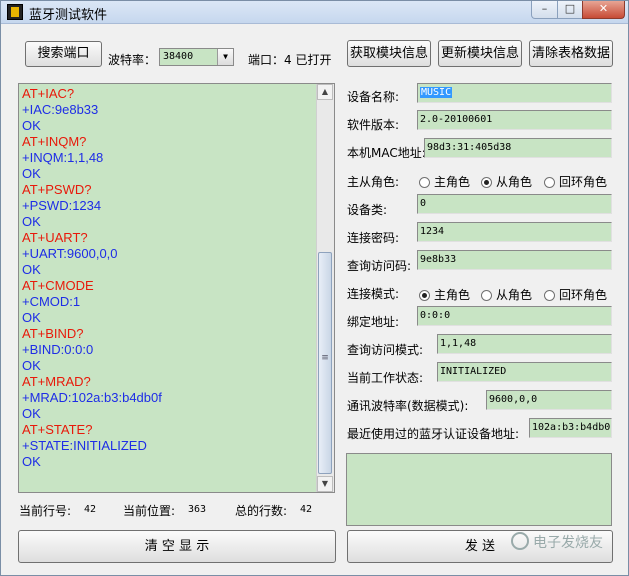 The height and width of the screenshot is (576, 629). What do you see at coordinates (58, 285) in the screenshot?
I see `log-line: AT+CMODE` at bounding box center [58, 285].